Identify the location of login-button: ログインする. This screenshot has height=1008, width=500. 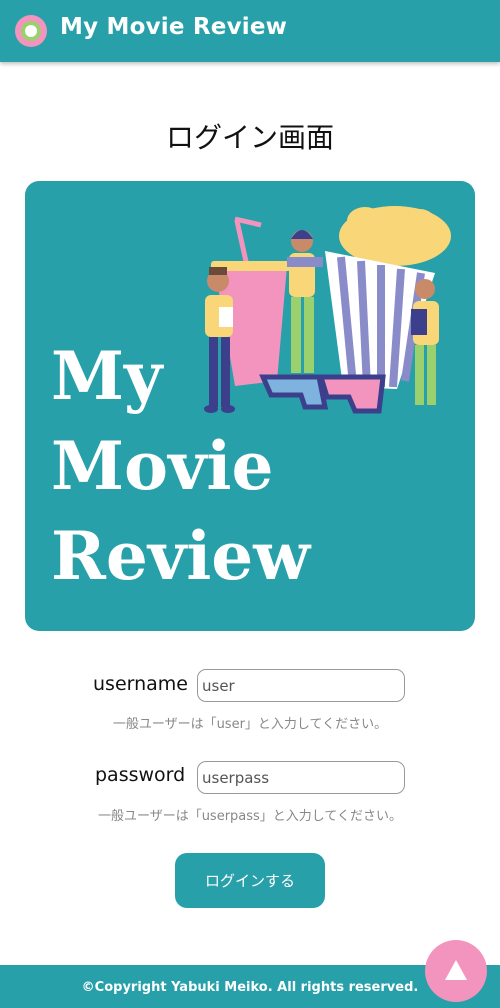
(250, 880).